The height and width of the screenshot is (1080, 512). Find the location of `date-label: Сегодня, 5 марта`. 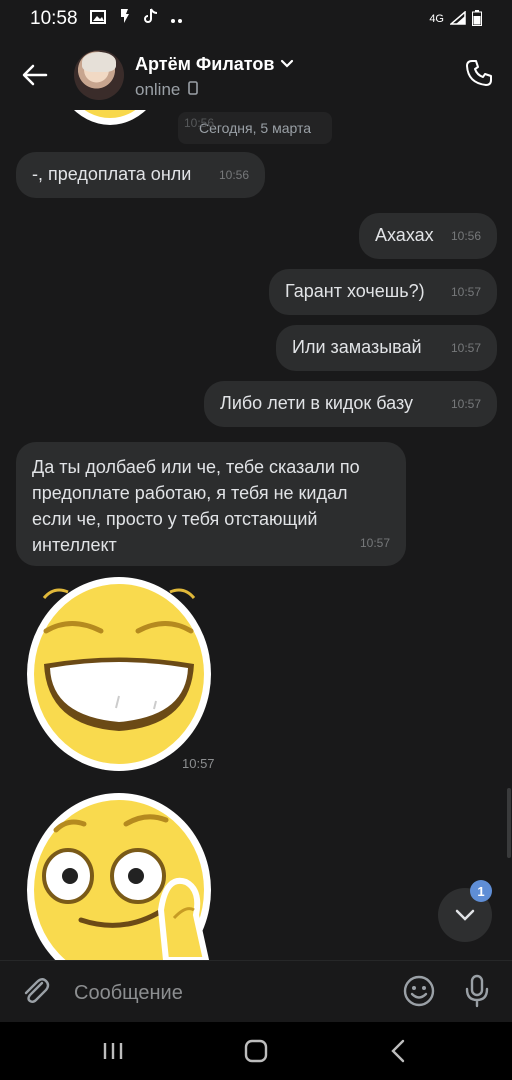

date-label: Сегодня, 5 марта is located at coordinates (255, 128).